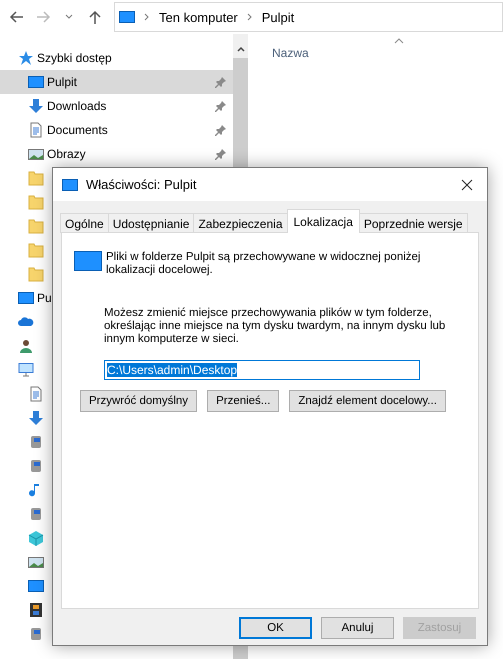 Image resolution: width=503 pixels, height=659 pixels. I want to click on dialog-title: Właściwości: Pulpit, so click(142, 184).